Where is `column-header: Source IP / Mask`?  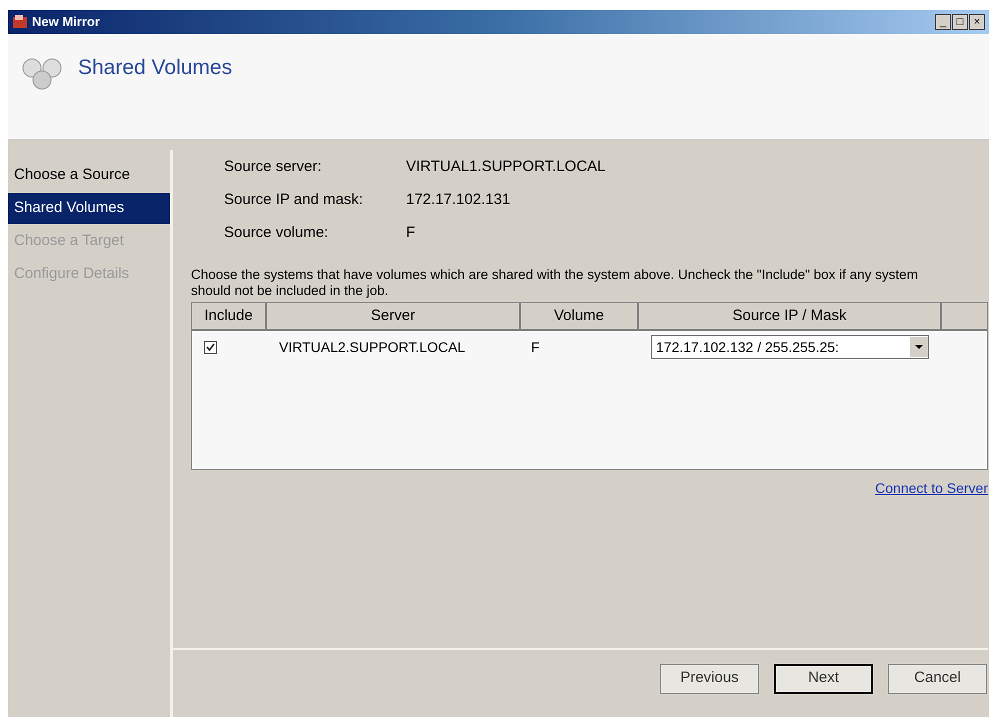
column-header: Source IP / Mask is located at coordinates (790, 316).